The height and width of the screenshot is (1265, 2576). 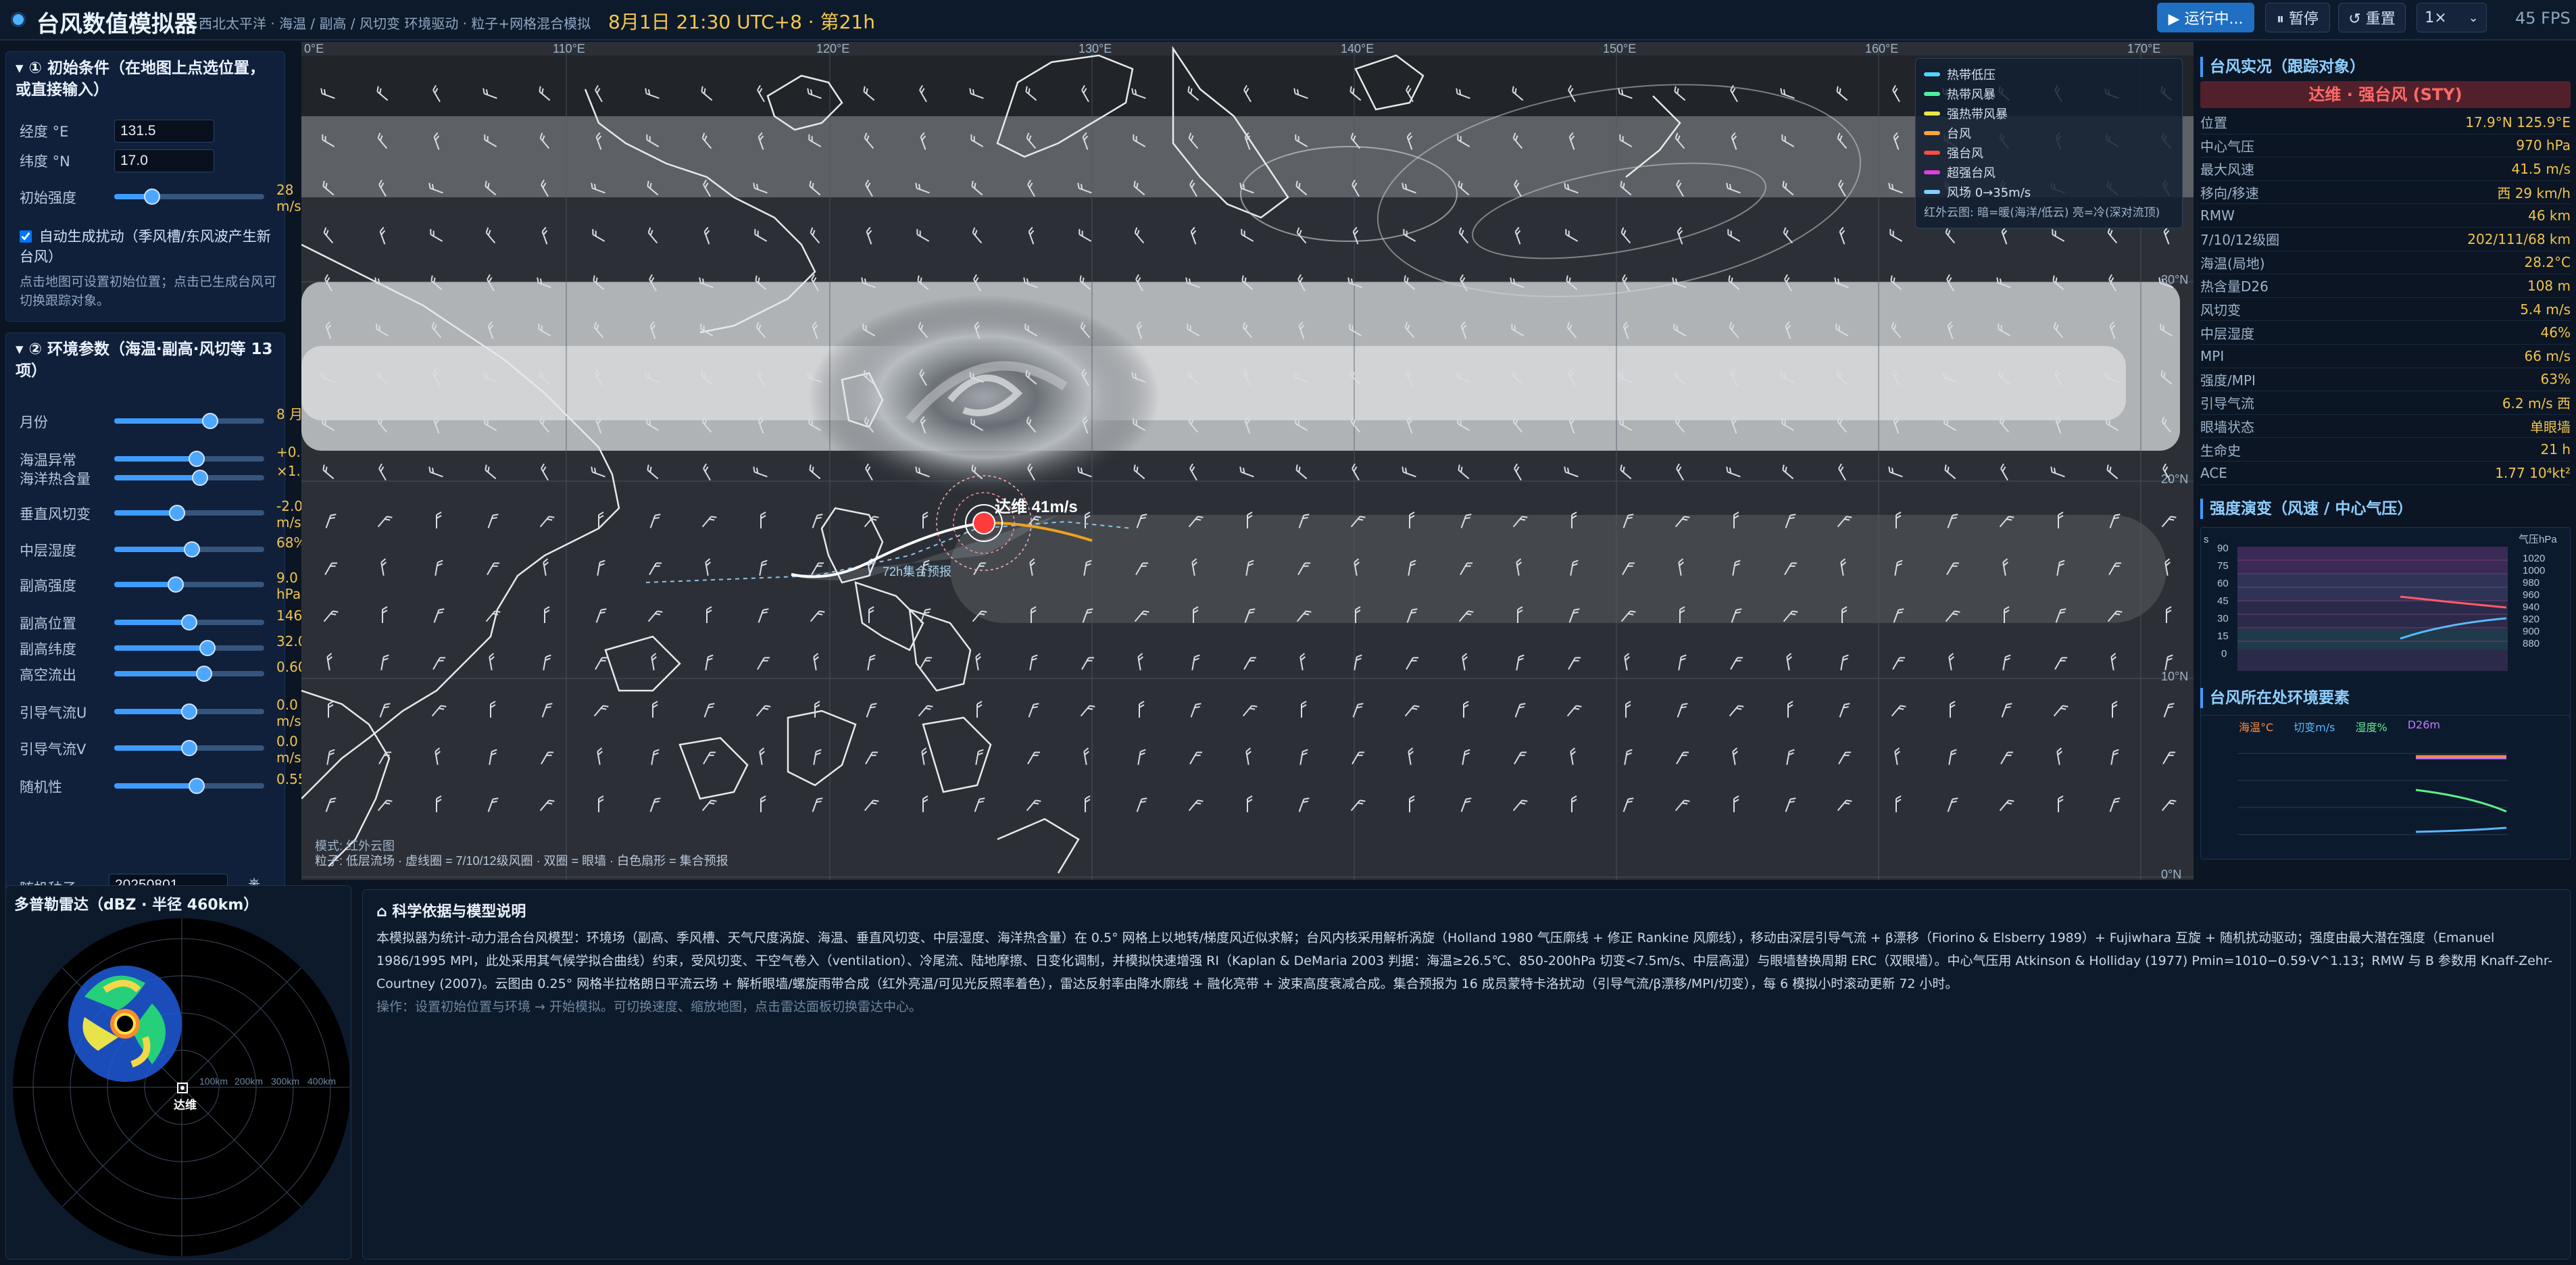 I want to click on status-badge: 达维 · 强台风 (STY), so click(x=2386, y=94).